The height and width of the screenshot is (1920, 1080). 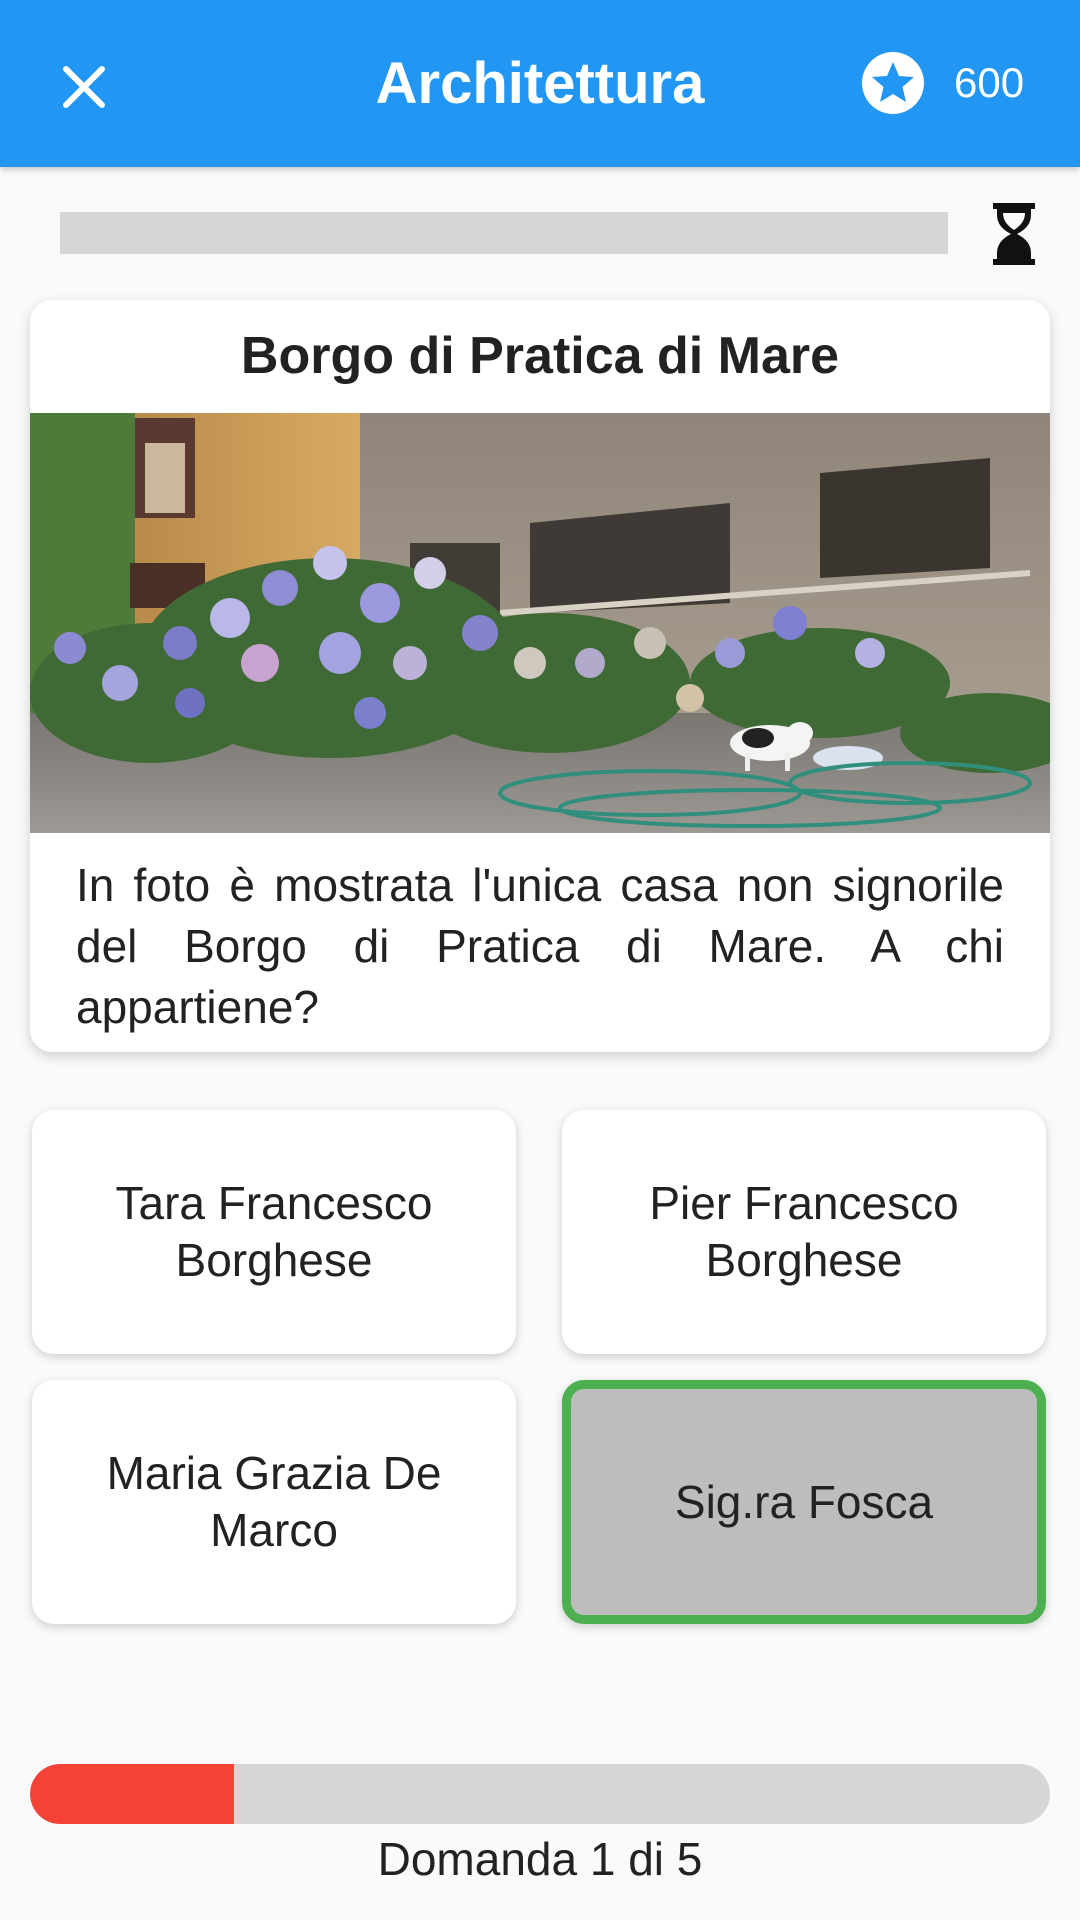 What do you see at coordinates (540, 1794) in the screenshot?
I see `question-progress-bar` at bounding box center [540, 1794].